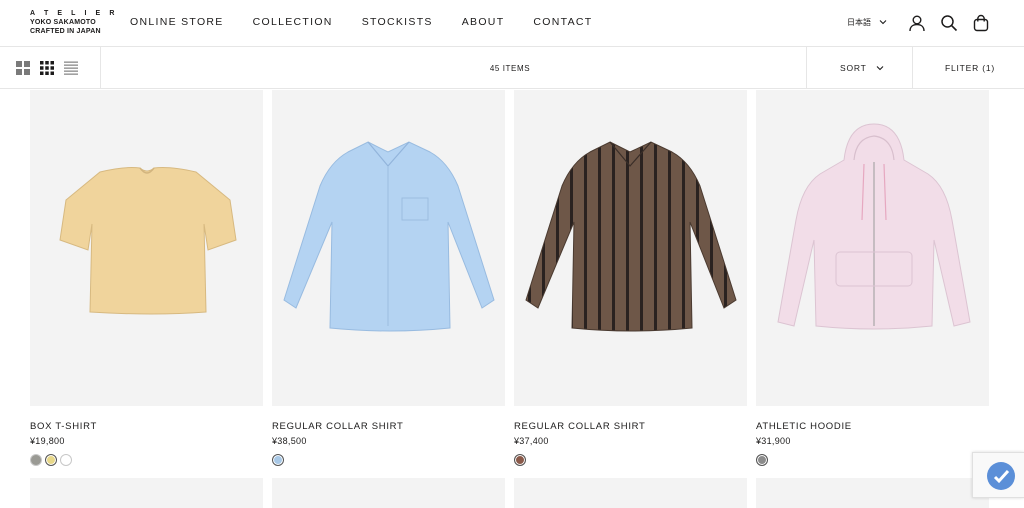 Image resolution: width=1024 pixels, height=508 pixels. I want to click on language-selector: 日本語, so click(867, 22).